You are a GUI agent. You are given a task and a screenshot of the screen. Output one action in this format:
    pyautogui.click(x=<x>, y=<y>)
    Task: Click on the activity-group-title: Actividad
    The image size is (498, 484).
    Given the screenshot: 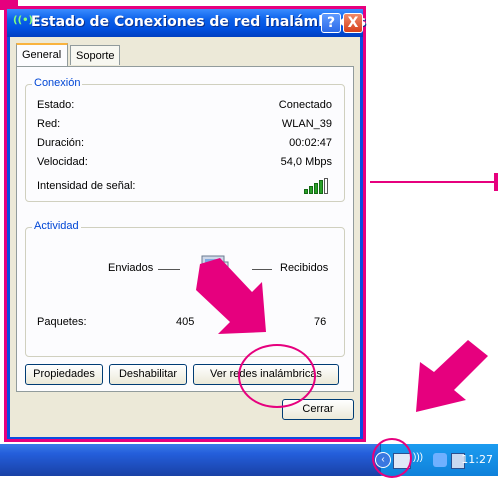 What is the action you would take?
    pyautogui.click(x=56, y=226)
    